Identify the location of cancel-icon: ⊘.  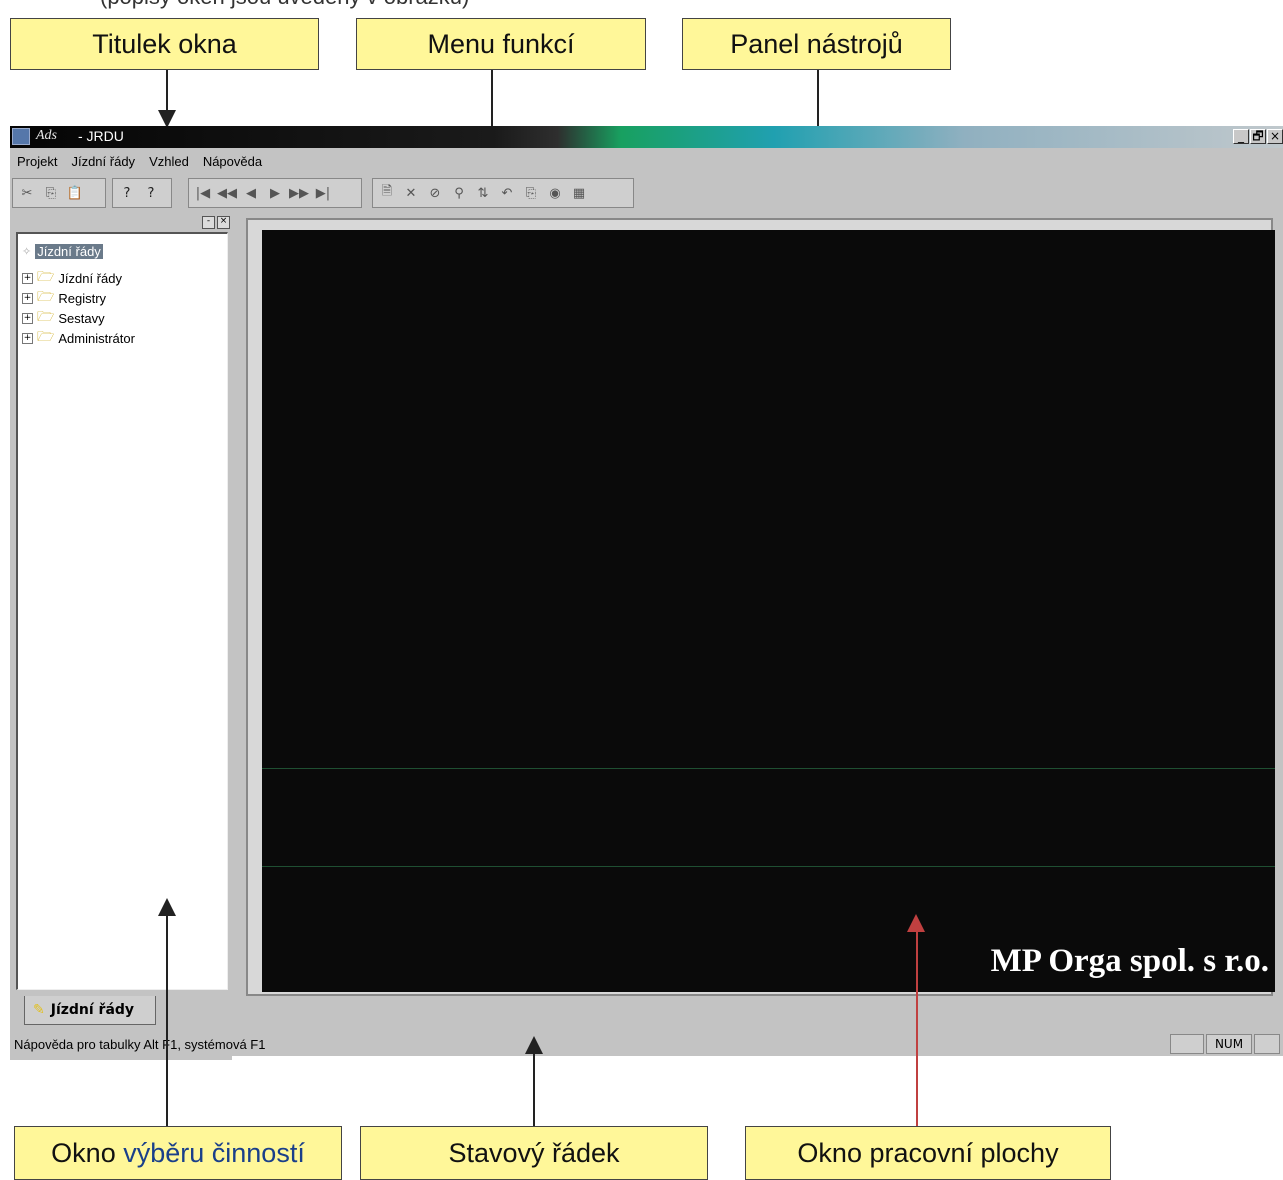
(435, 193).